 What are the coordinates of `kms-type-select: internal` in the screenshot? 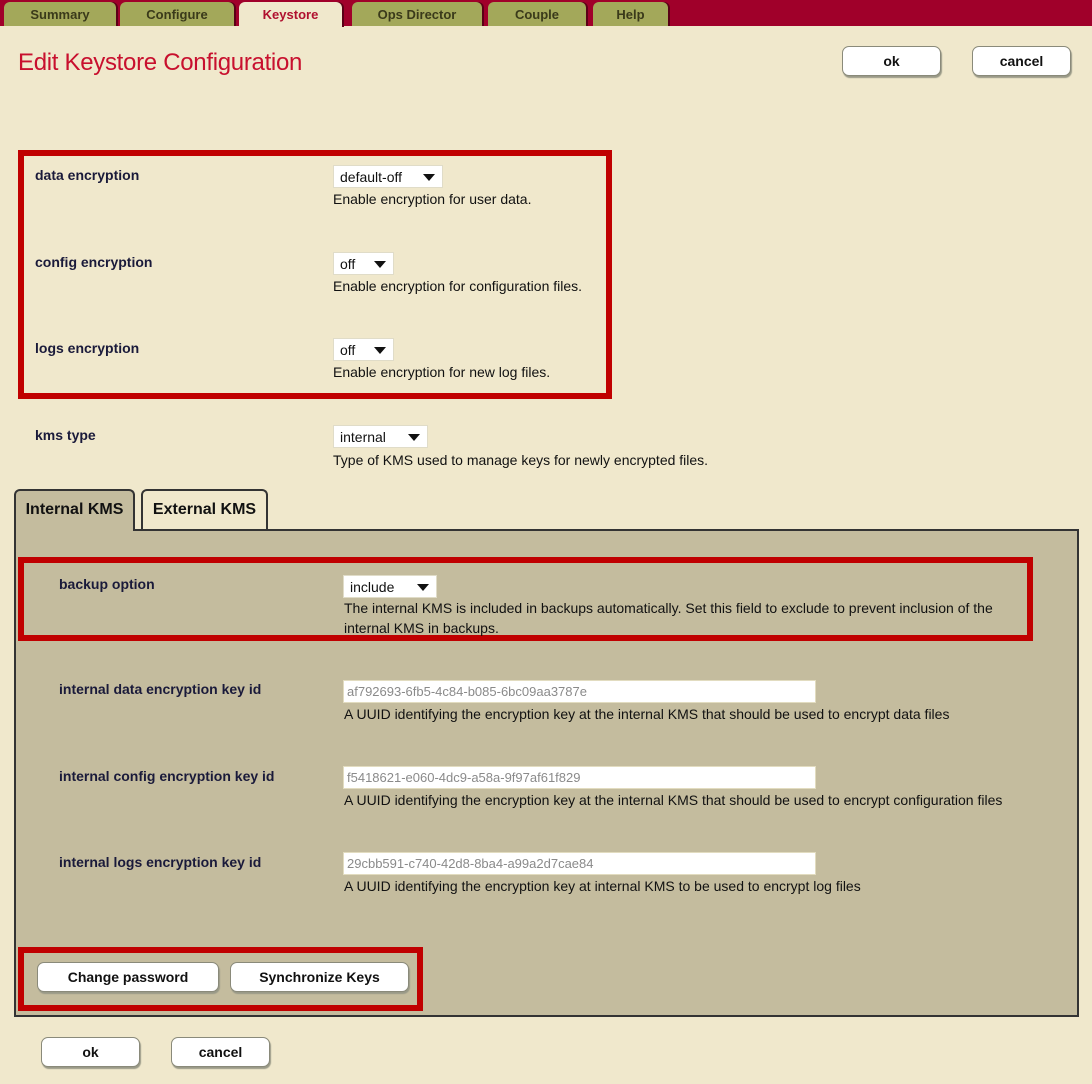 It's located at (380, 436).